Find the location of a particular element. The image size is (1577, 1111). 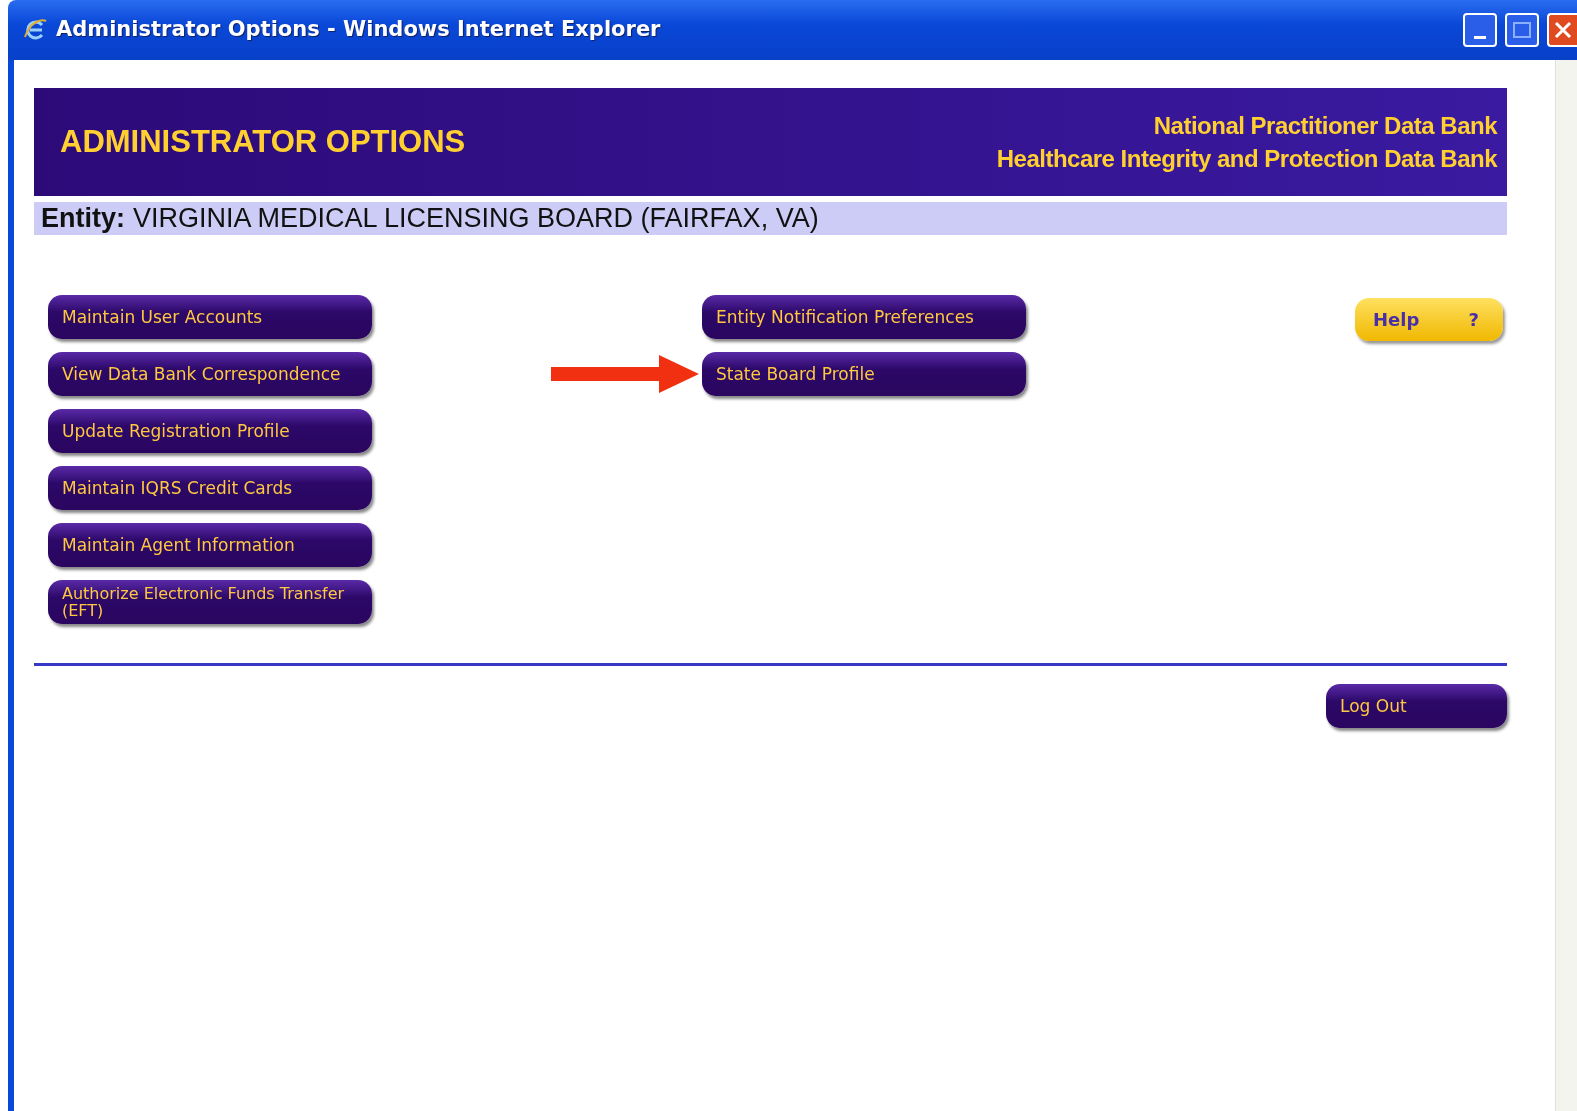

close-icon is located at coordinates (1563, 30).